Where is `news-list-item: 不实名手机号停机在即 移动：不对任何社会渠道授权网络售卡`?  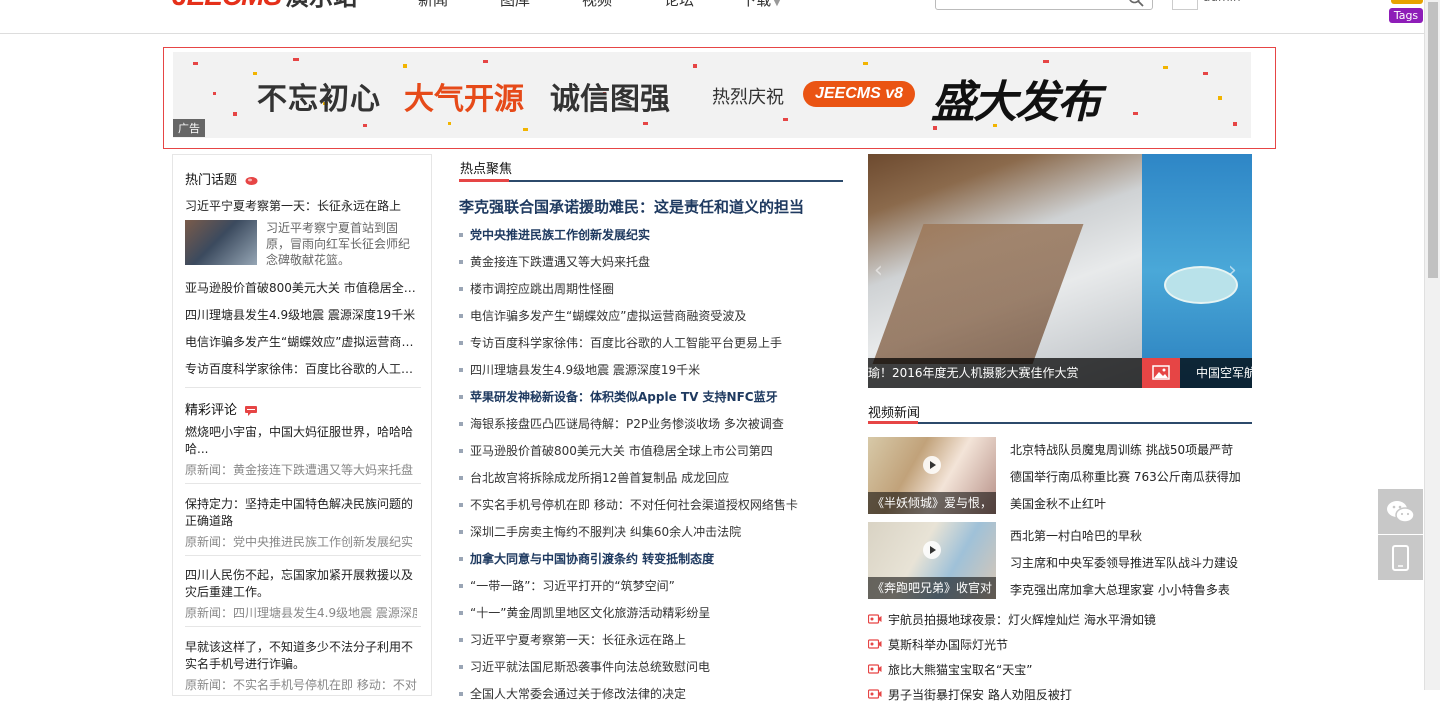
news-list-item: 不实名手机号停机在即 移动：不对任何社会渠道授权网络售卡 is located at coordinates (651, 509).